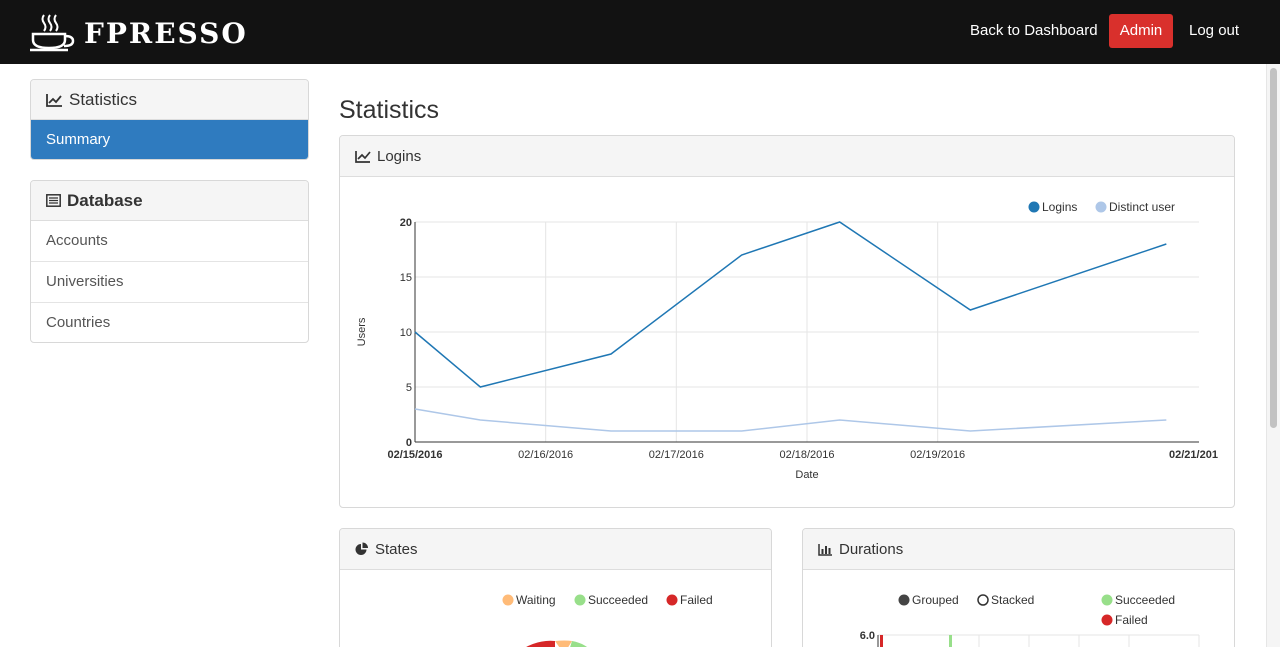 The height and width of the screenshot is (647, 1280). What do you see at coordinates (406, 223) in the screenshot?
I see `y-tick-label: 20` at bounding box center [406, 223].